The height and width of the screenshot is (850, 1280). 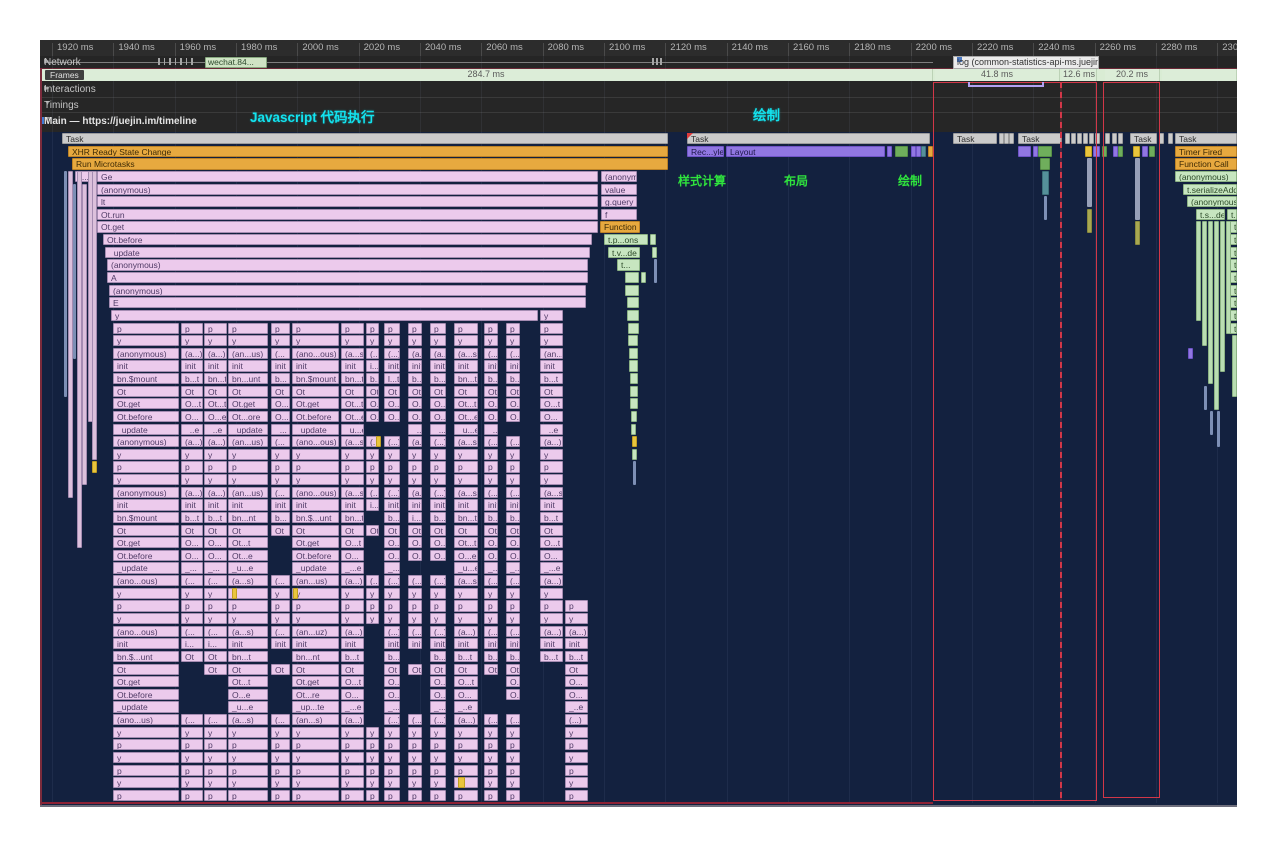 I want to click on flame-block: (an...s), so click(x=315, y=720).